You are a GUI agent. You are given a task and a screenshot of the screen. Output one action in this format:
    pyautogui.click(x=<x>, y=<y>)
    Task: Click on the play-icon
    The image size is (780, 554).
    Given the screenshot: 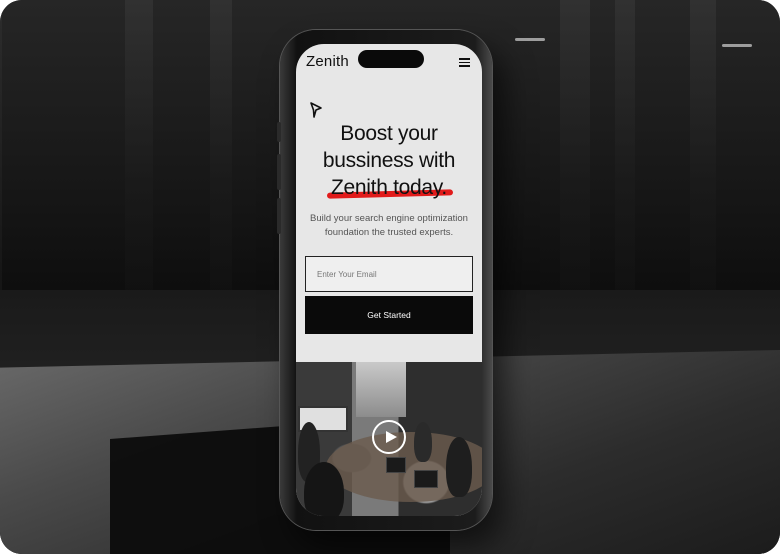 What is the action you would take?
    pyautogui.click(x=391, y=437)
    